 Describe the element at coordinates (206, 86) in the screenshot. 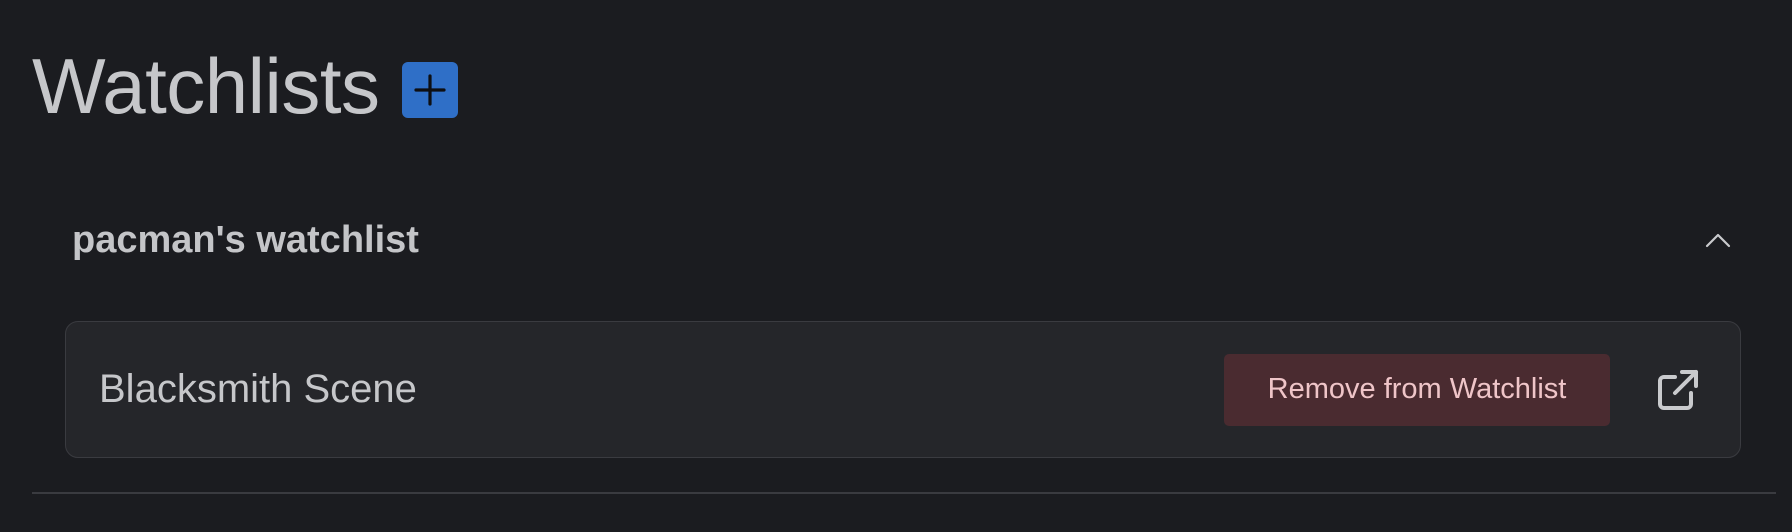

I see `page-title: Watchlists` at that location.